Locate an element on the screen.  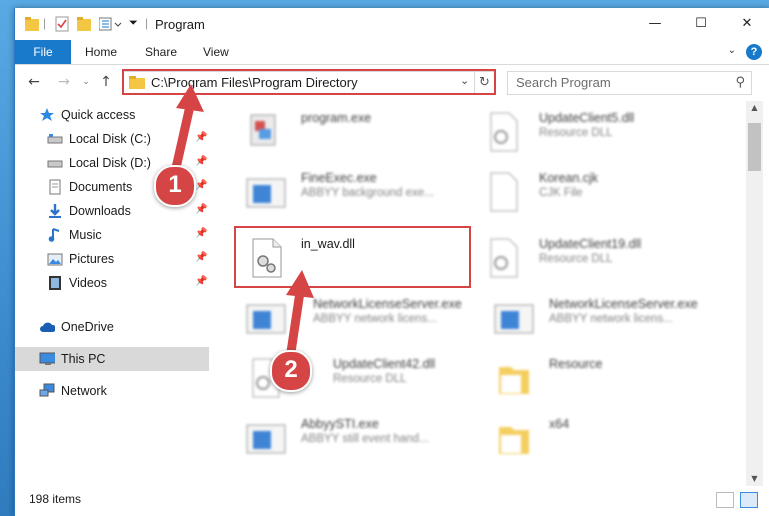
step-2-badge: 2 is located at coordinates (291, 371).